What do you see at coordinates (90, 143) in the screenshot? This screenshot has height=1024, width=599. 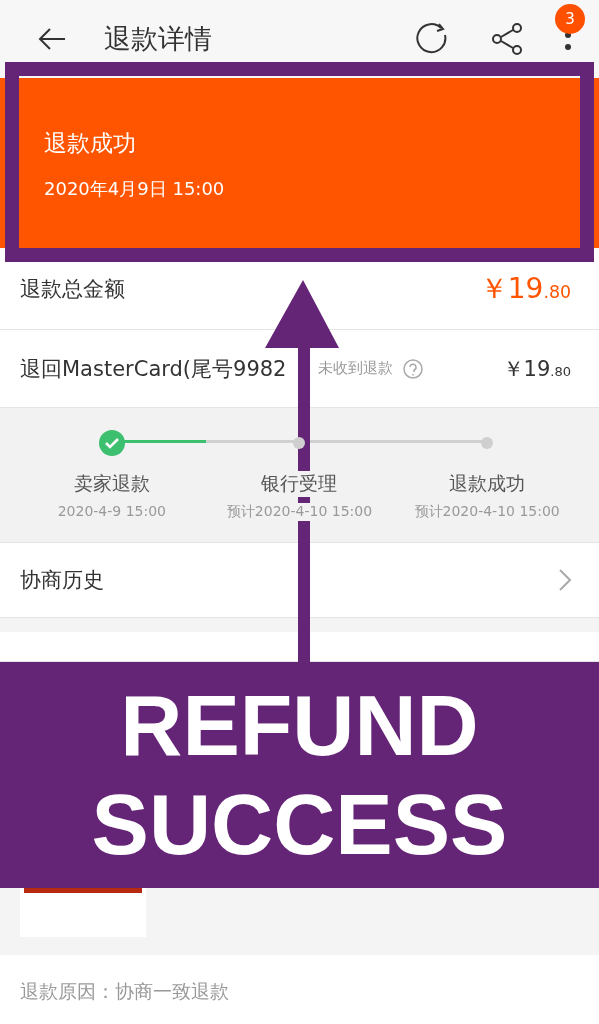 I see `status-title: 退款成功` at bounding box center [90, 143].